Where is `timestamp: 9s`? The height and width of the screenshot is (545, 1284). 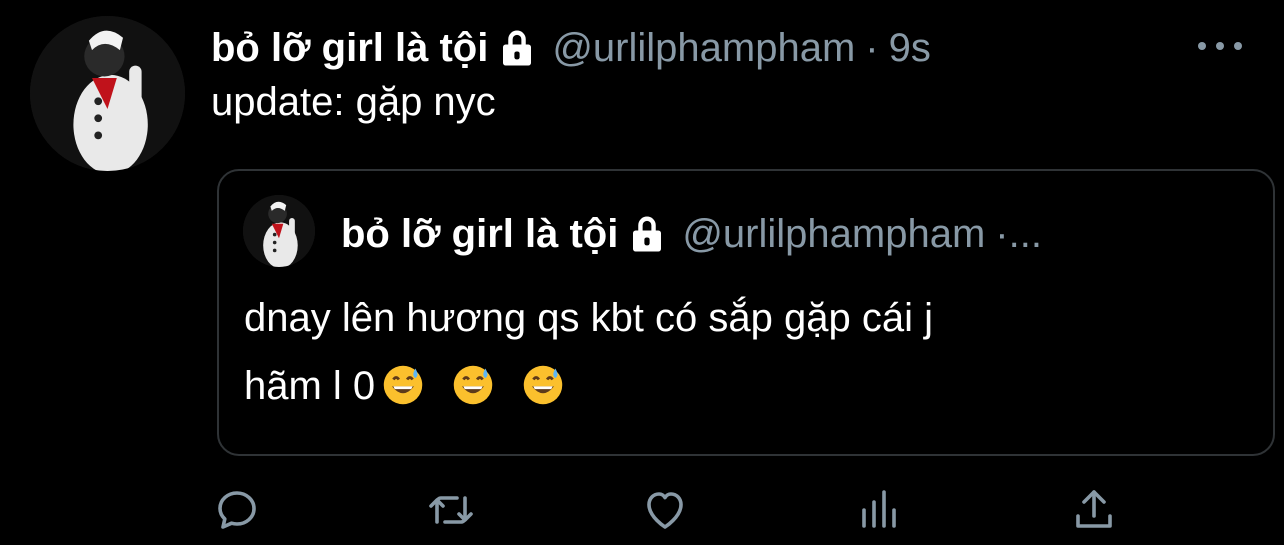
timestamp: 9s is located at coordinates (910, 48).